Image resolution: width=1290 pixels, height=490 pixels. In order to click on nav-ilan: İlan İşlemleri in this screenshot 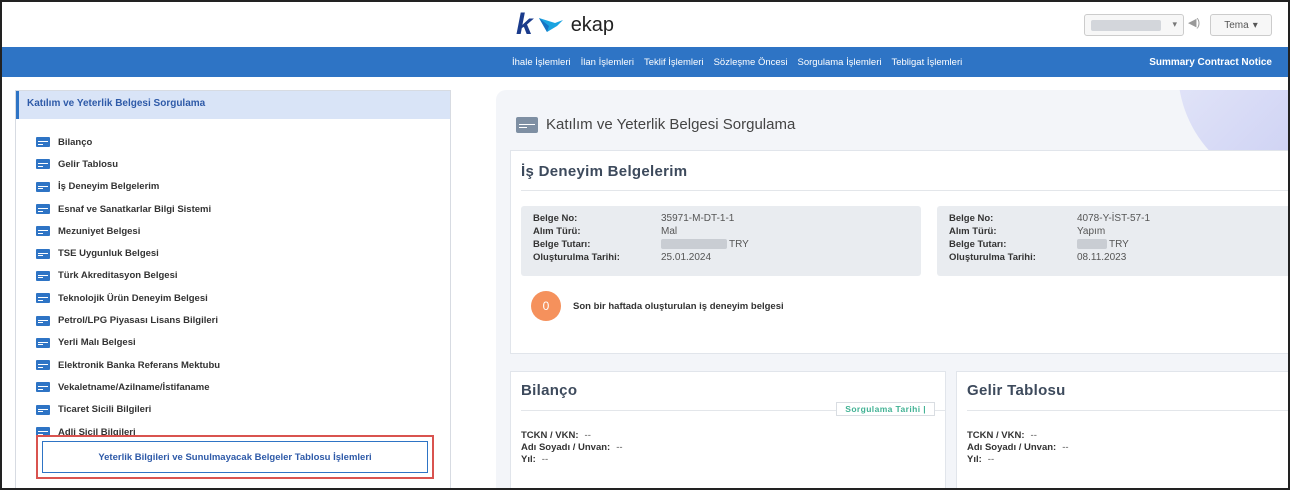, I will do `click(607, 62)`.